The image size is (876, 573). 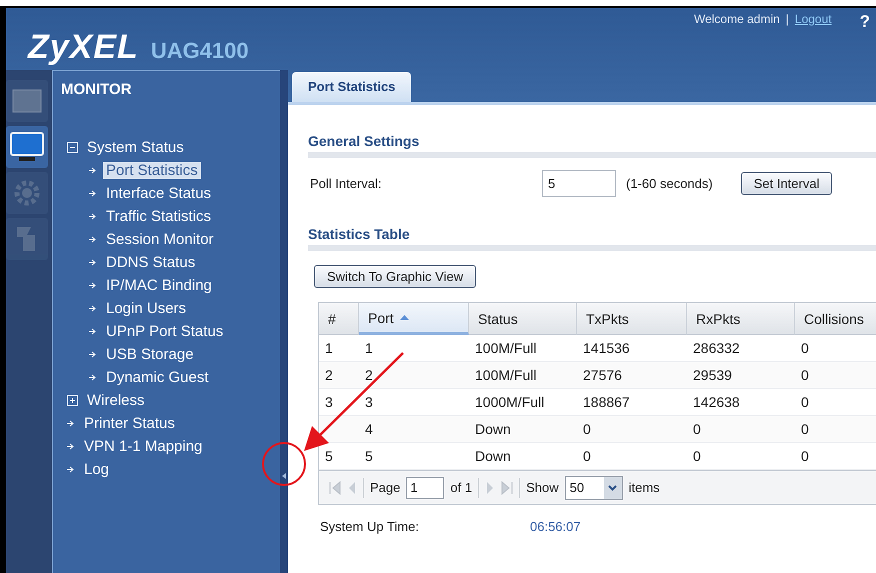 I want to click on column-header: TxPkts, so click(x=632, y=319).